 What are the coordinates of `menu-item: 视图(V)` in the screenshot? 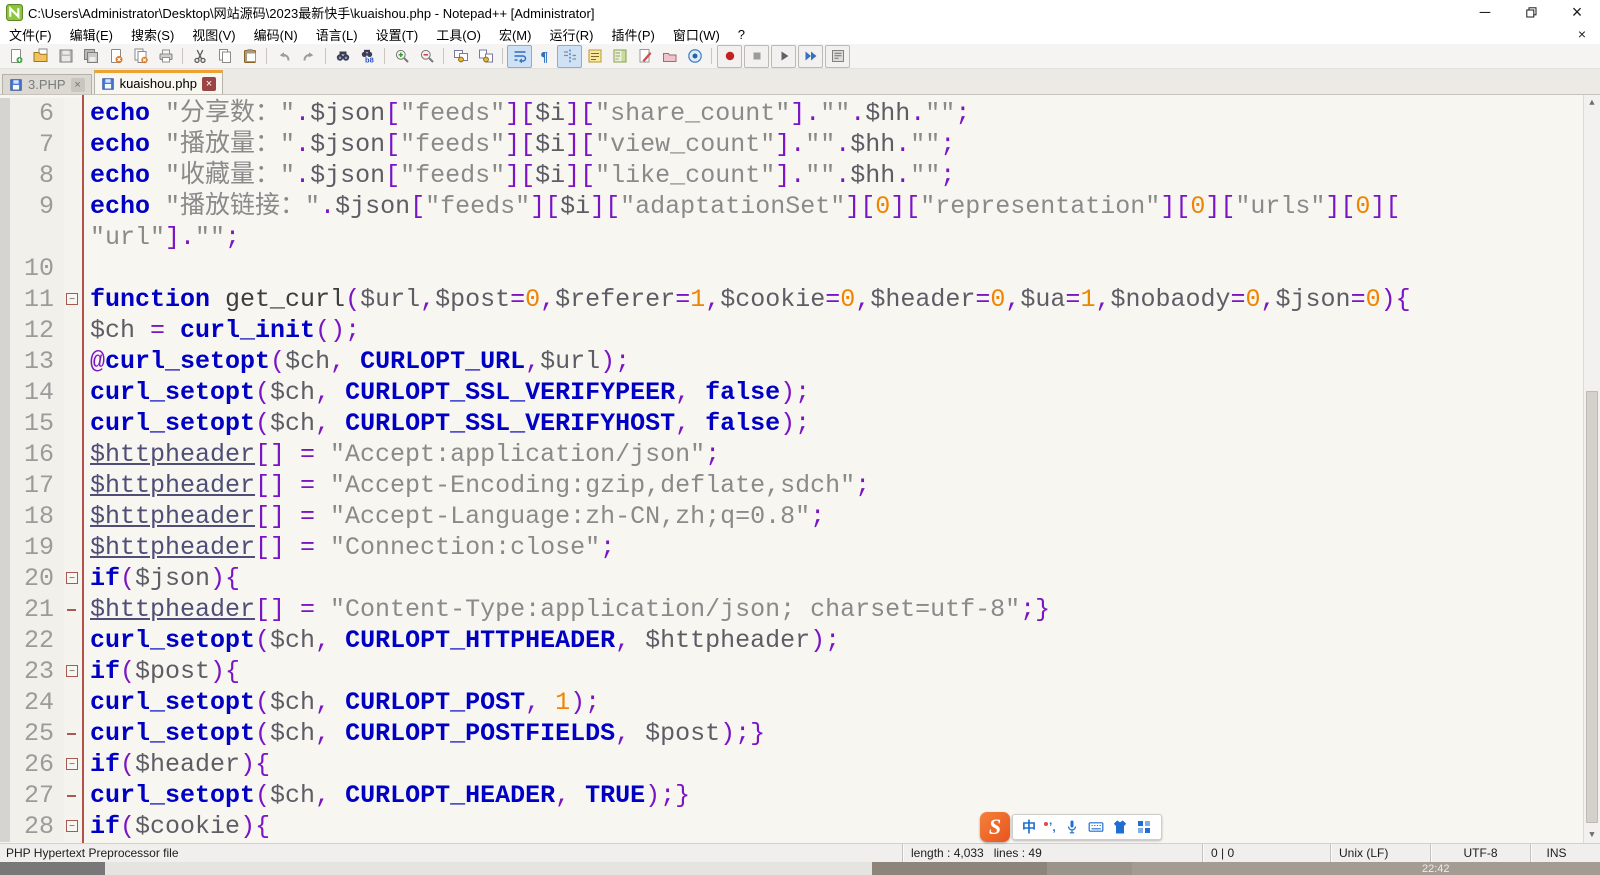 It's located at (213, 34).